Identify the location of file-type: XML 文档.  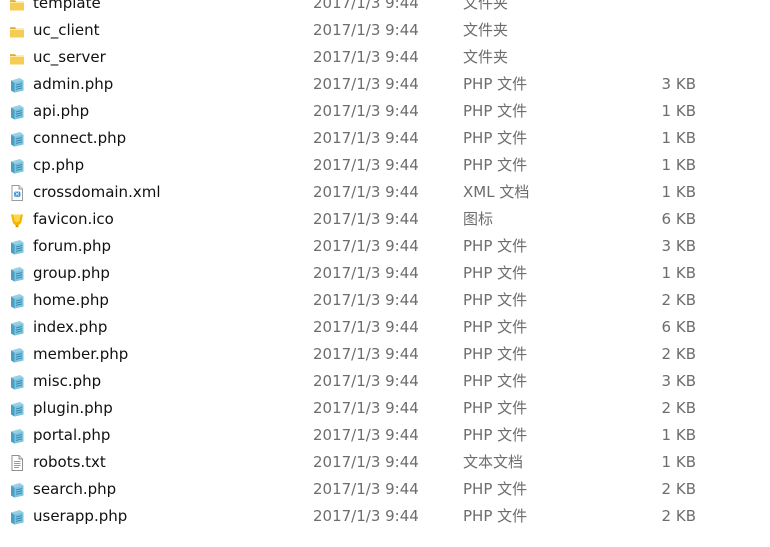
(496, 192).